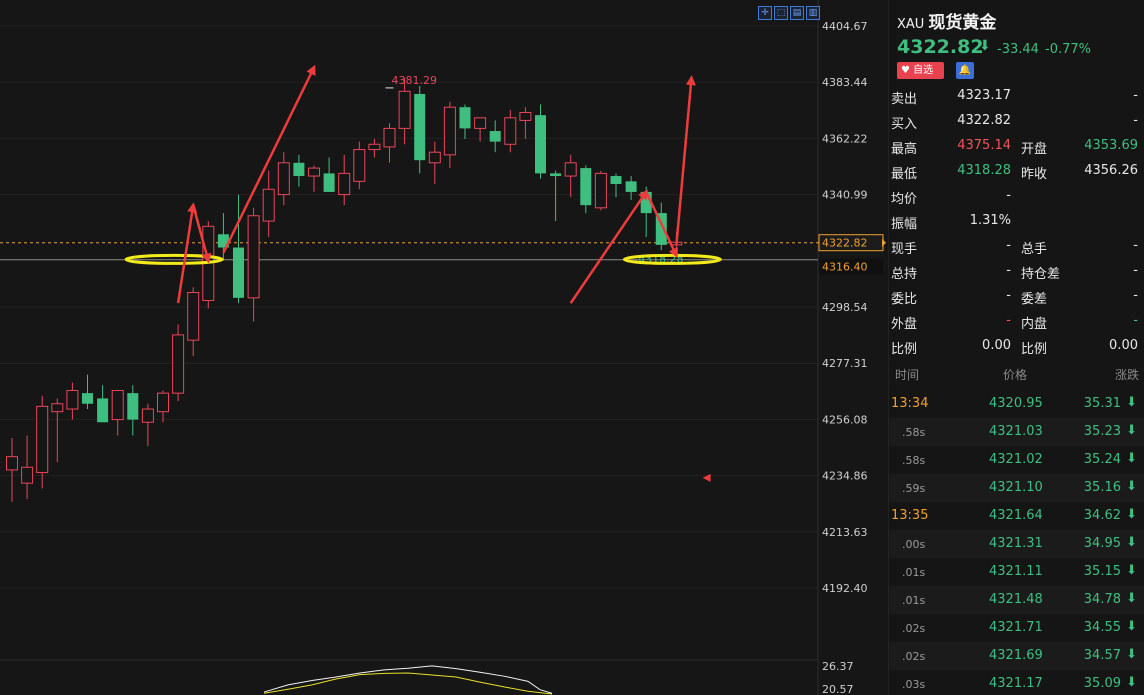 The image size is (1144, 695). I want to click on tick-price: 4321.10, so click(1016, 487).